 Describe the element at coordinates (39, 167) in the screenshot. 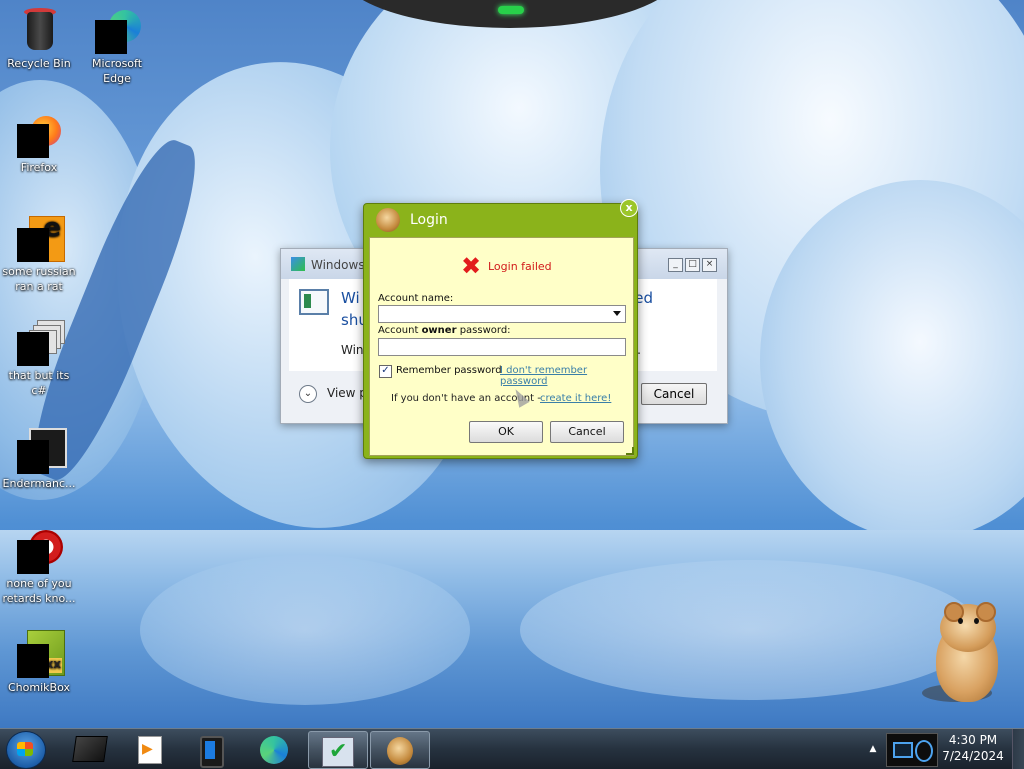

I see `desktop-icon-label: Firefox` at that location.